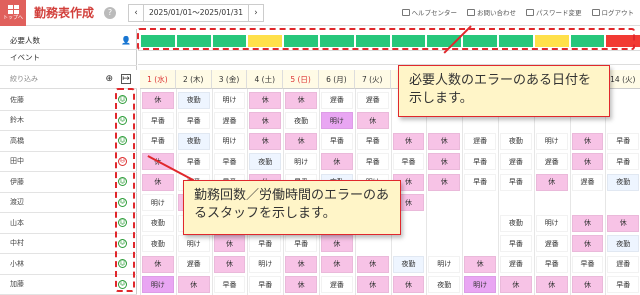 The height and width of the screenshot is (295, 640). What do you see at coordinates (372, 79) in the screenshot?
I see `day-header: 7 (火)` at bounding box center [372, 79].